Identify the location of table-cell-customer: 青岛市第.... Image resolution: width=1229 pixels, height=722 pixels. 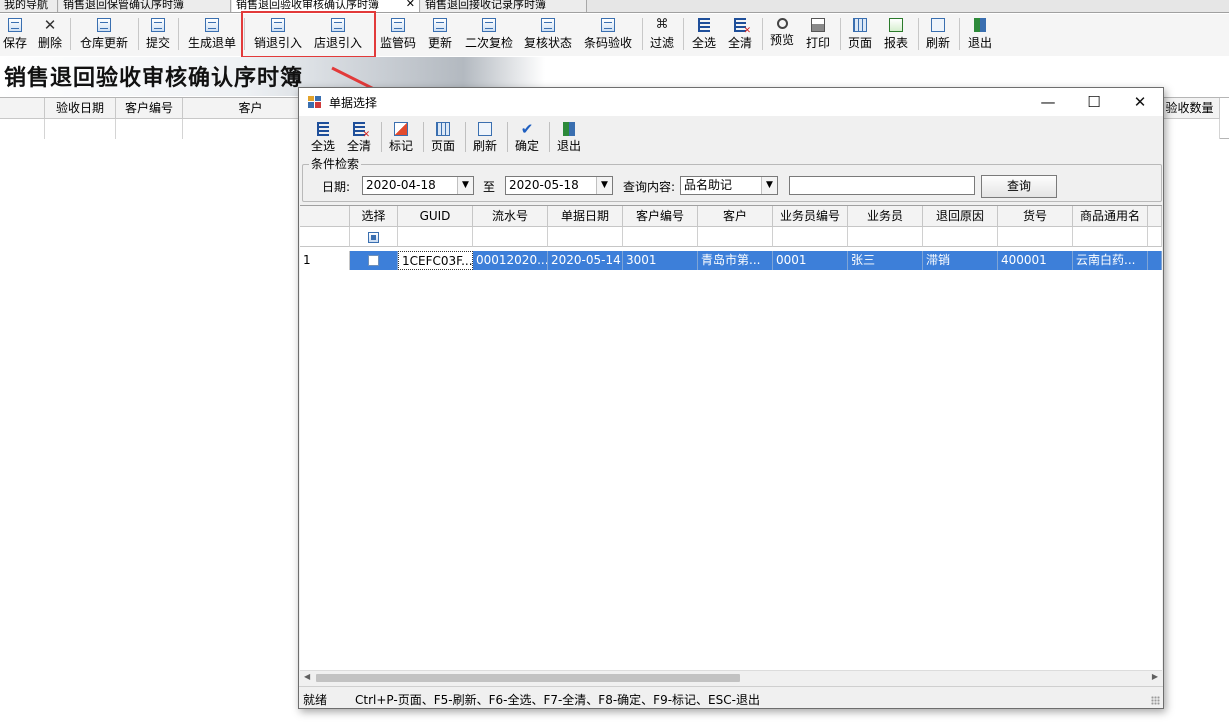
(735, 260).